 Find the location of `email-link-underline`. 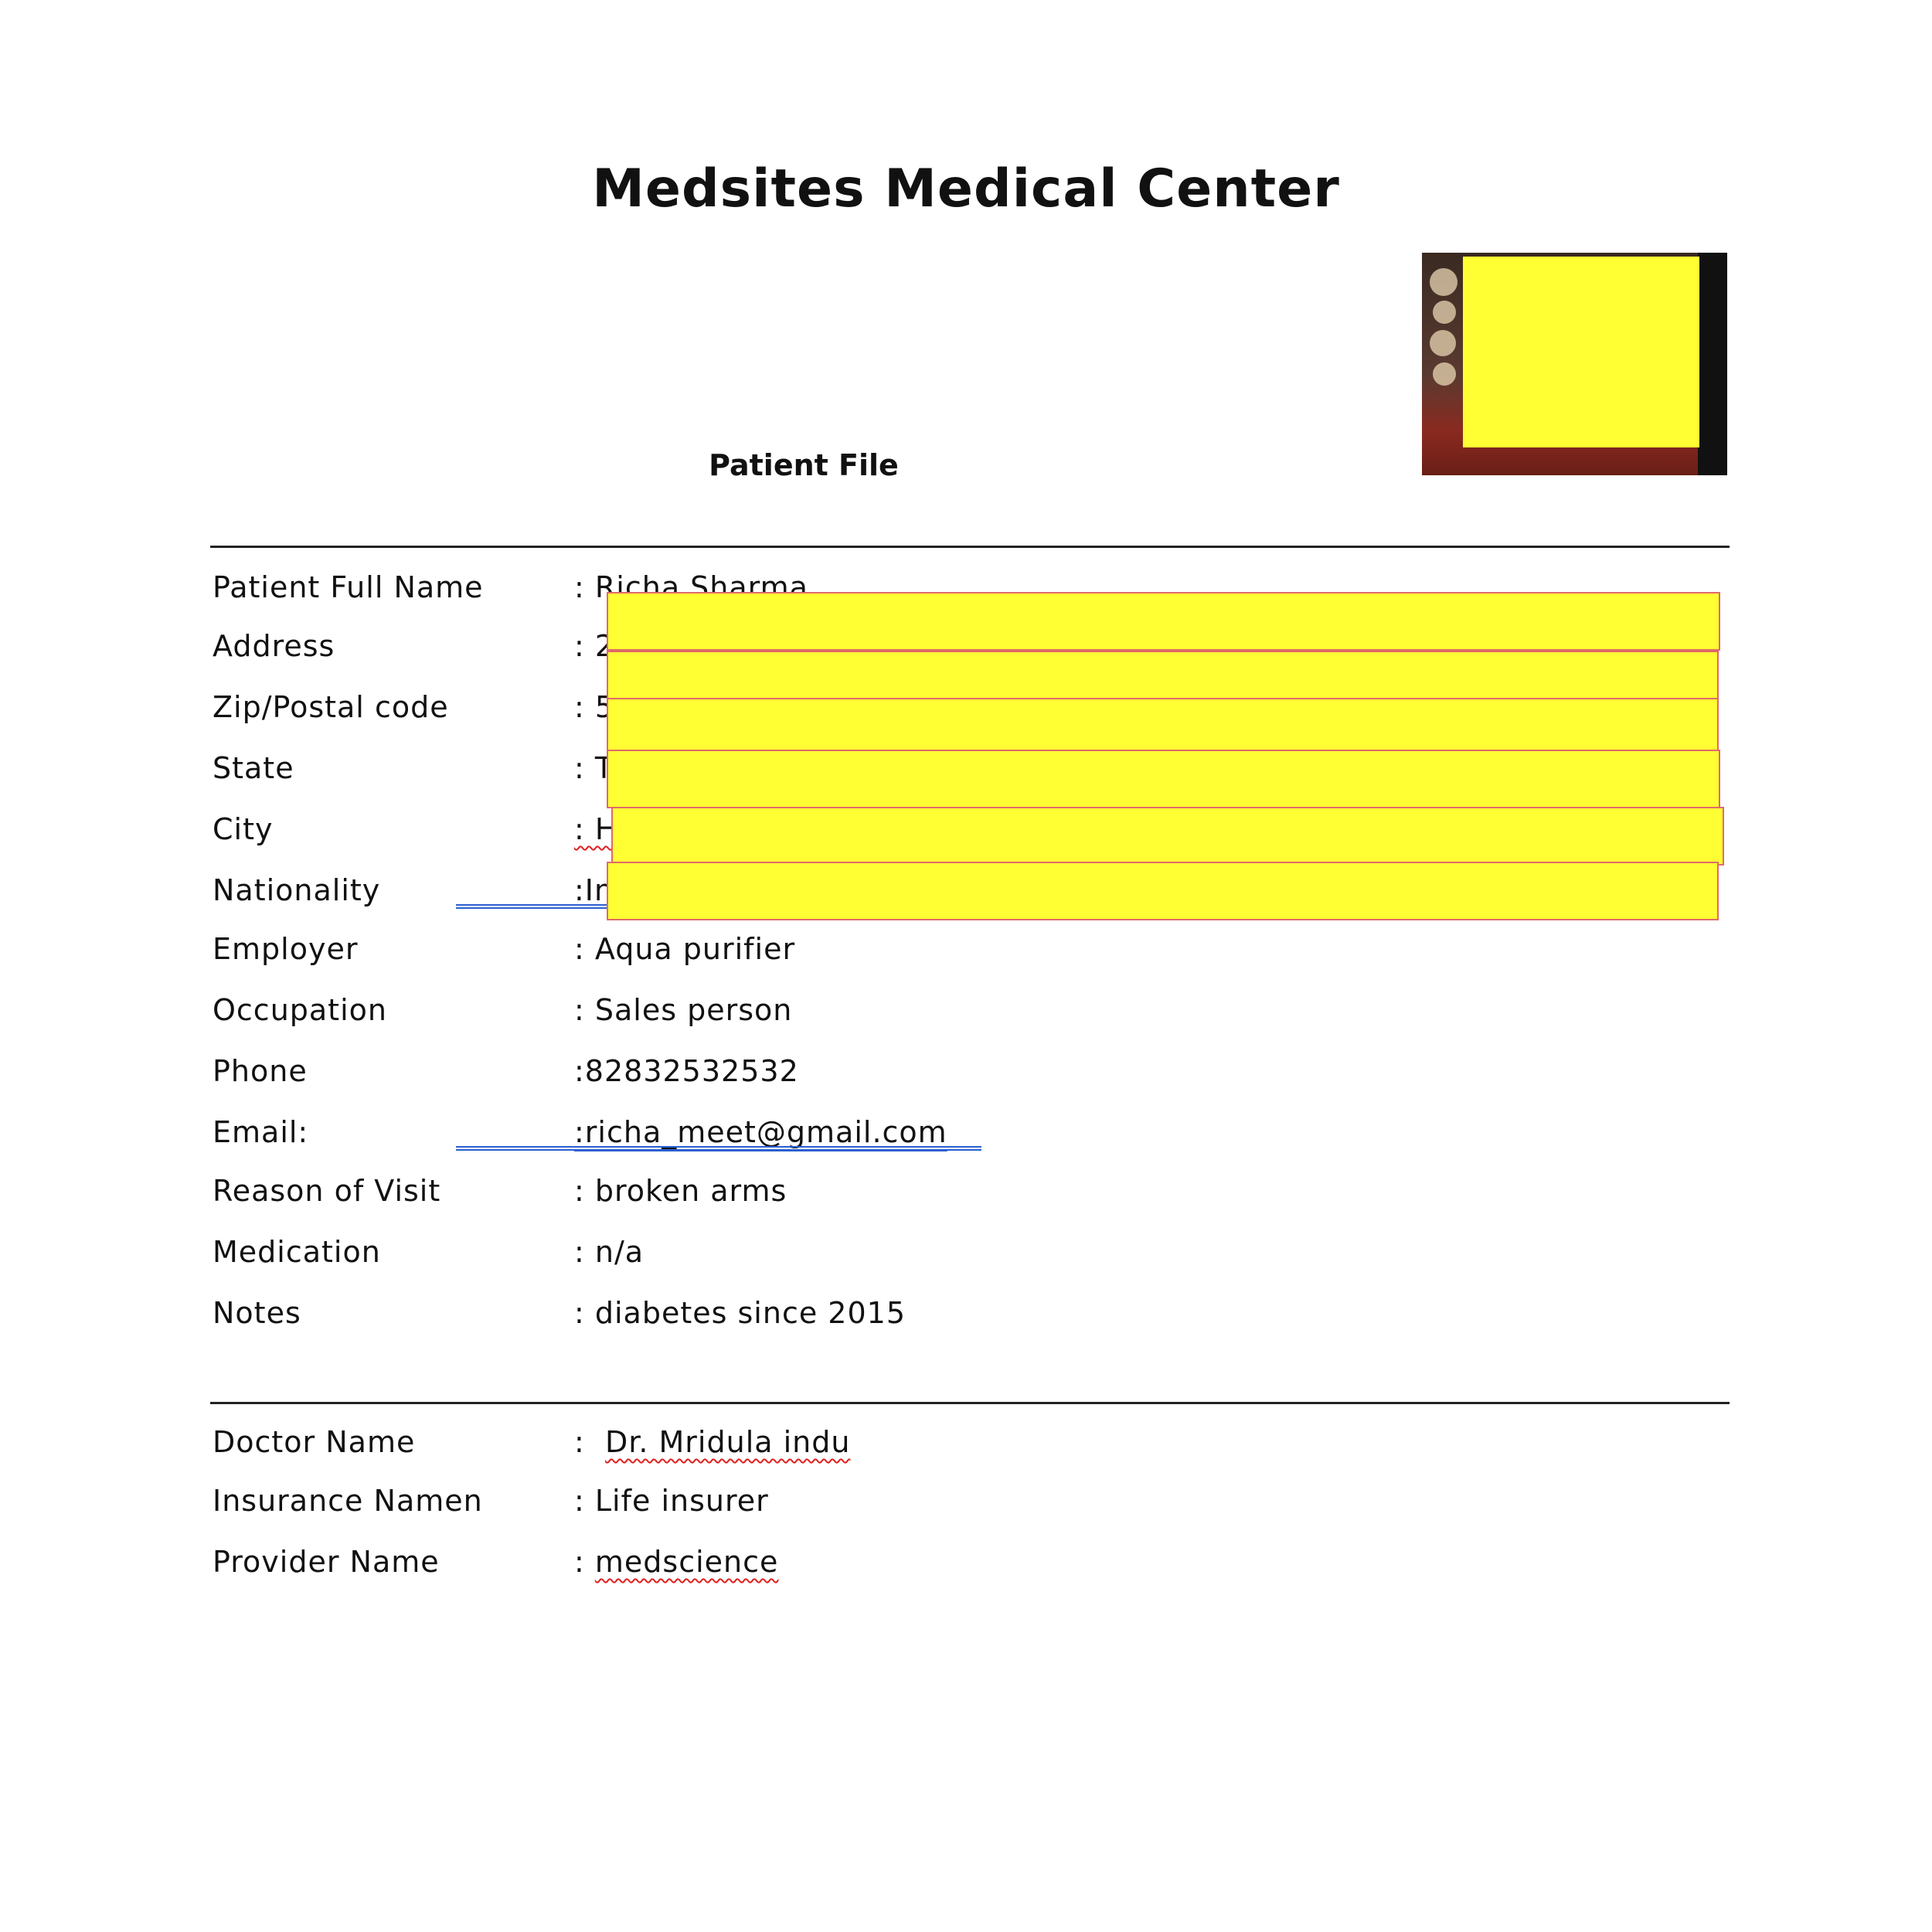

email-link-underline is located at coordinates (719, 1148).